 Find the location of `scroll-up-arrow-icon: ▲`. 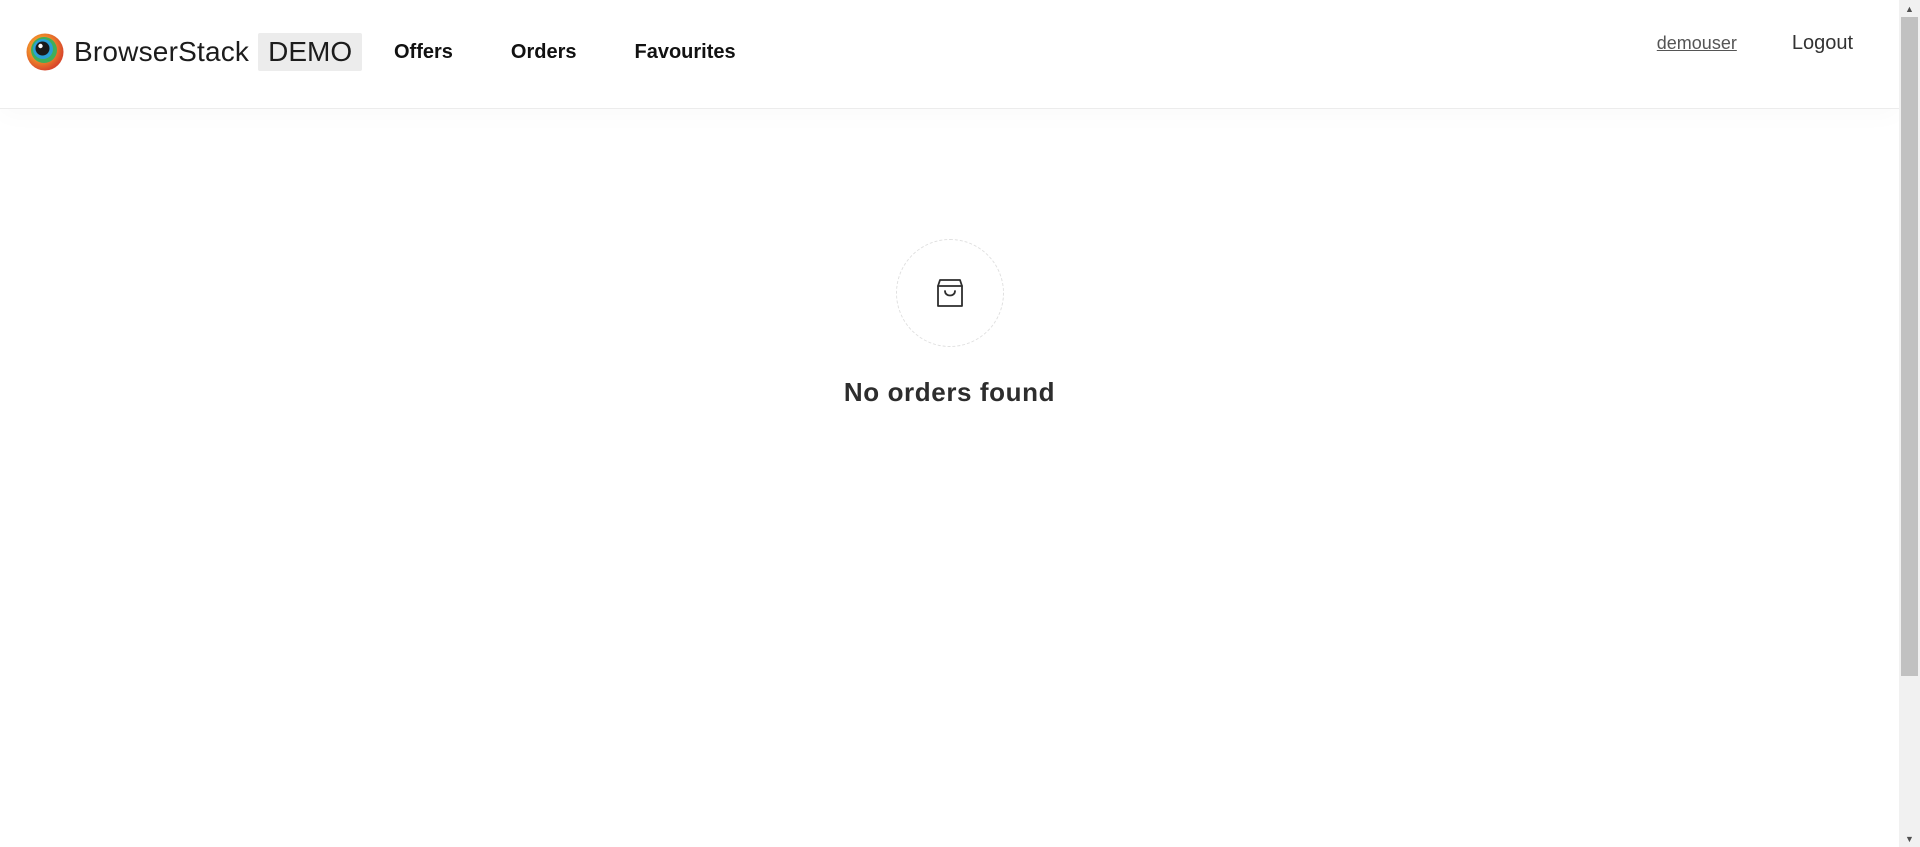

scroll-up-arrow-icon: ▲ is located at coordinates (1909, 8).